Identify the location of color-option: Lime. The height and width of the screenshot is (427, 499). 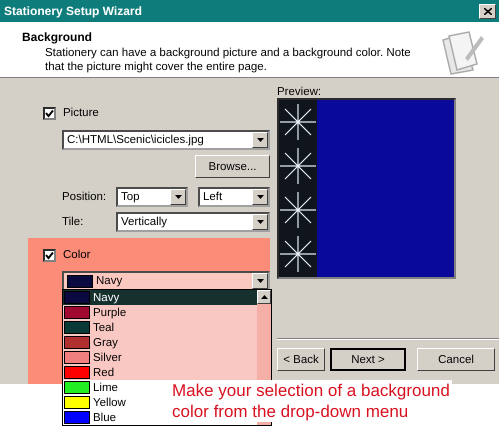
(92, 387).